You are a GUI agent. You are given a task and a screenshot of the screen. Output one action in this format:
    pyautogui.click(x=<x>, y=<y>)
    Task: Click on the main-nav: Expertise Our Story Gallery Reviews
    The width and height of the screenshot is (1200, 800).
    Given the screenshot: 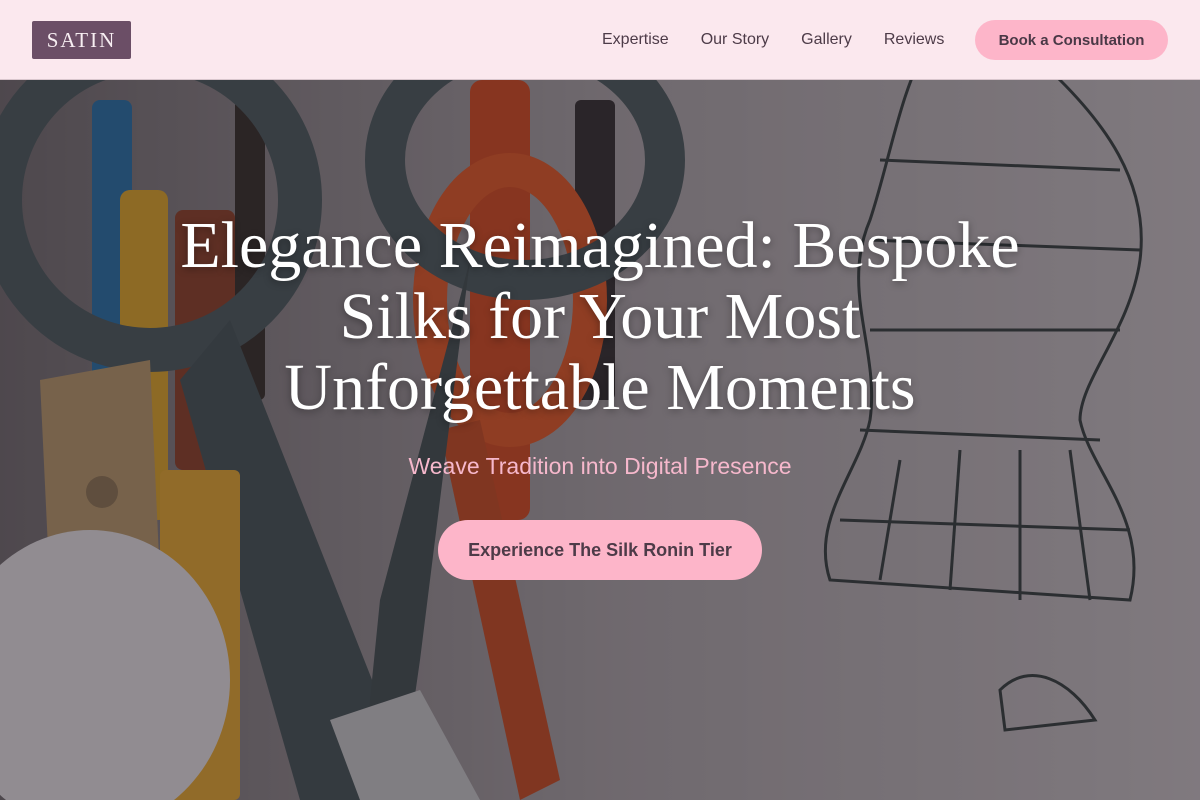 What is the action you would take?
    pyautogui.click(x=773, y=40)
    